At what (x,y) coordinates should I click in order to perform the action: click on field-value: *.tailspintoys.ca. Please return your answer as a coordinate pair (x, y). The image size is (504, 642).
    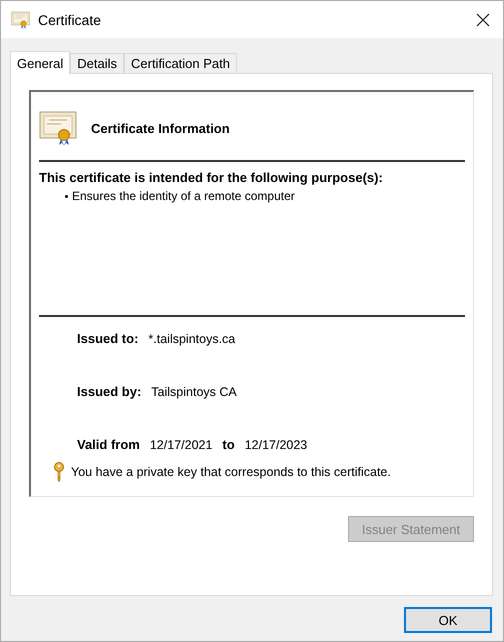
    Looking at the image, I should click on (192, 339).